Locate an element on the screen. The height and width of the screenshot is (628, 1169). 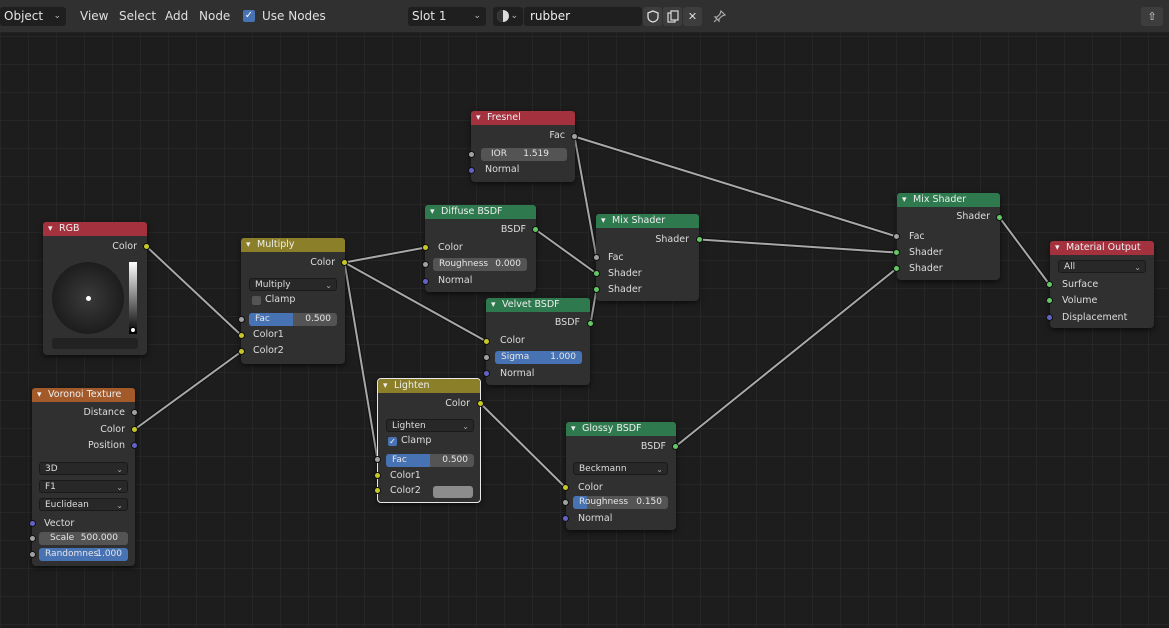
parent-node-tree-button: ⇧ is located at coordinates (1152, 16).